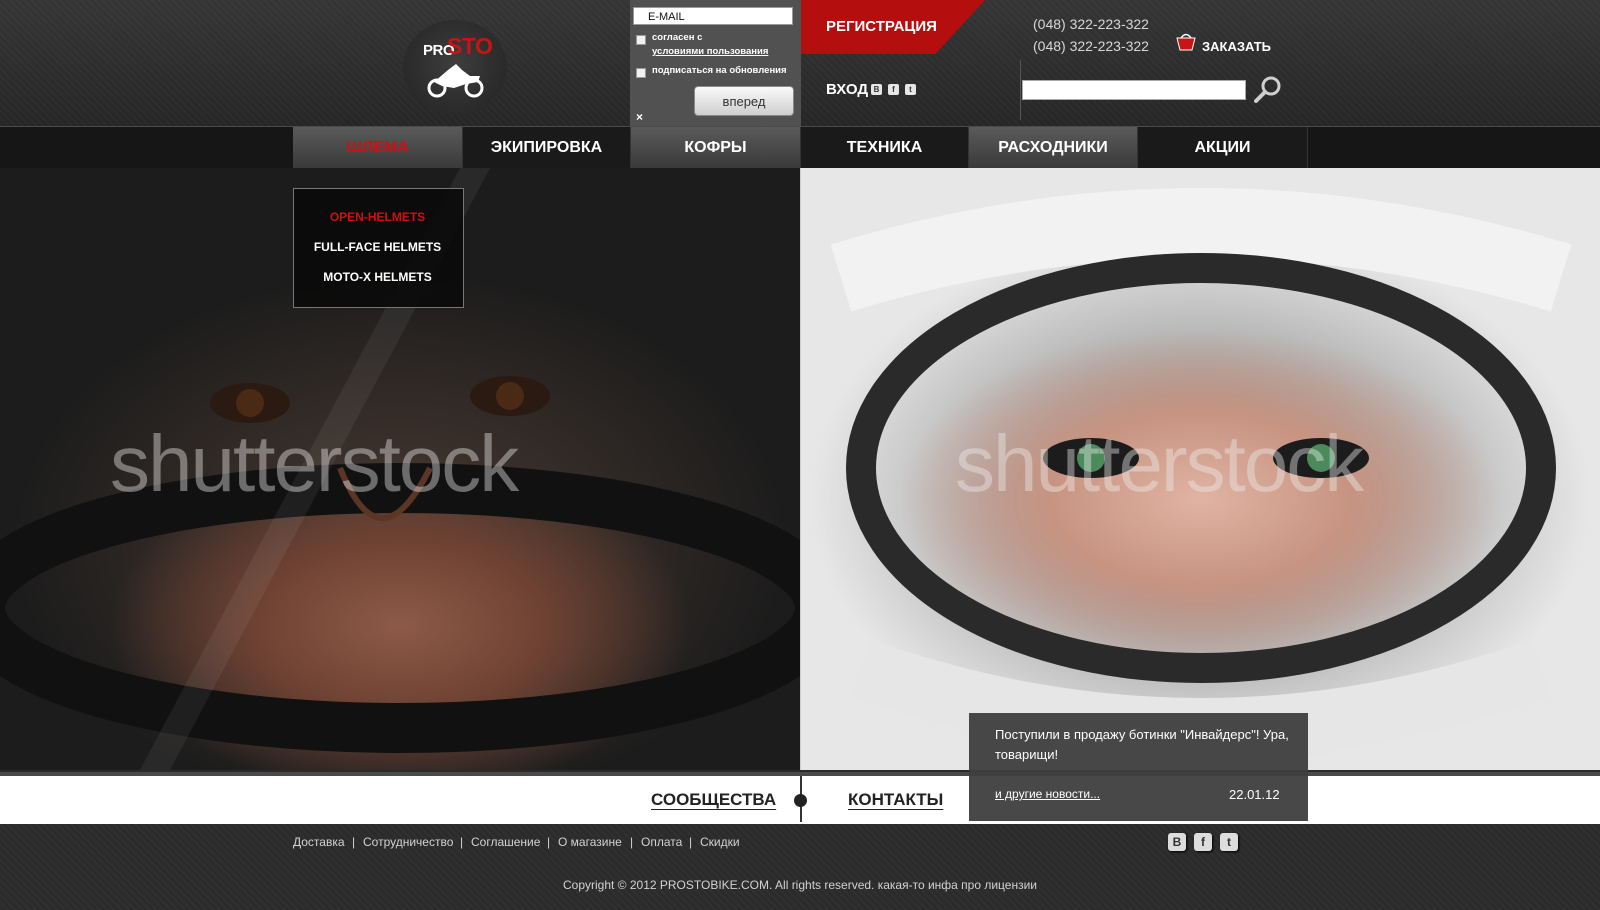 The image size is (1600, 910). I want to click on search-input, so click(1134, 90).